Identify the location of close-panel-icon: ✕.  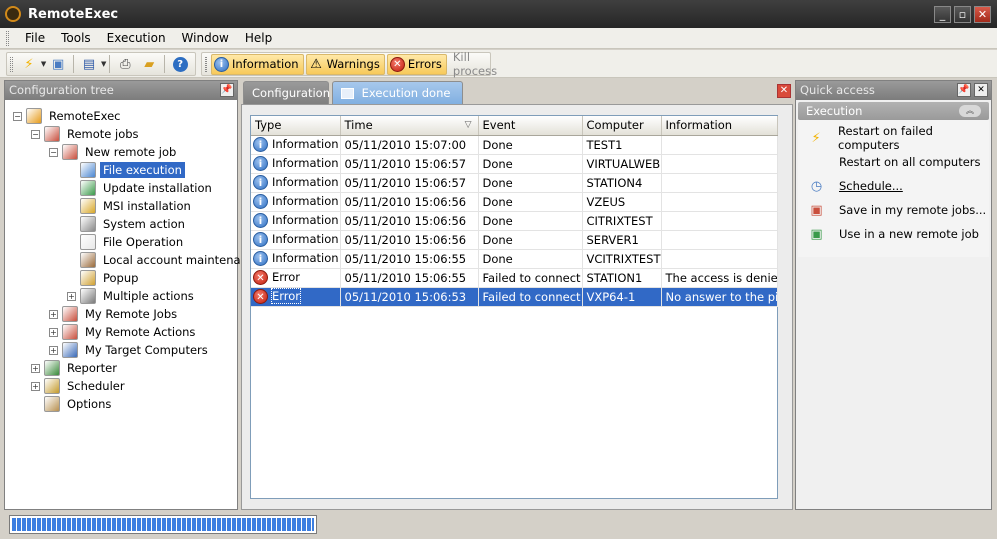
(981, 90).